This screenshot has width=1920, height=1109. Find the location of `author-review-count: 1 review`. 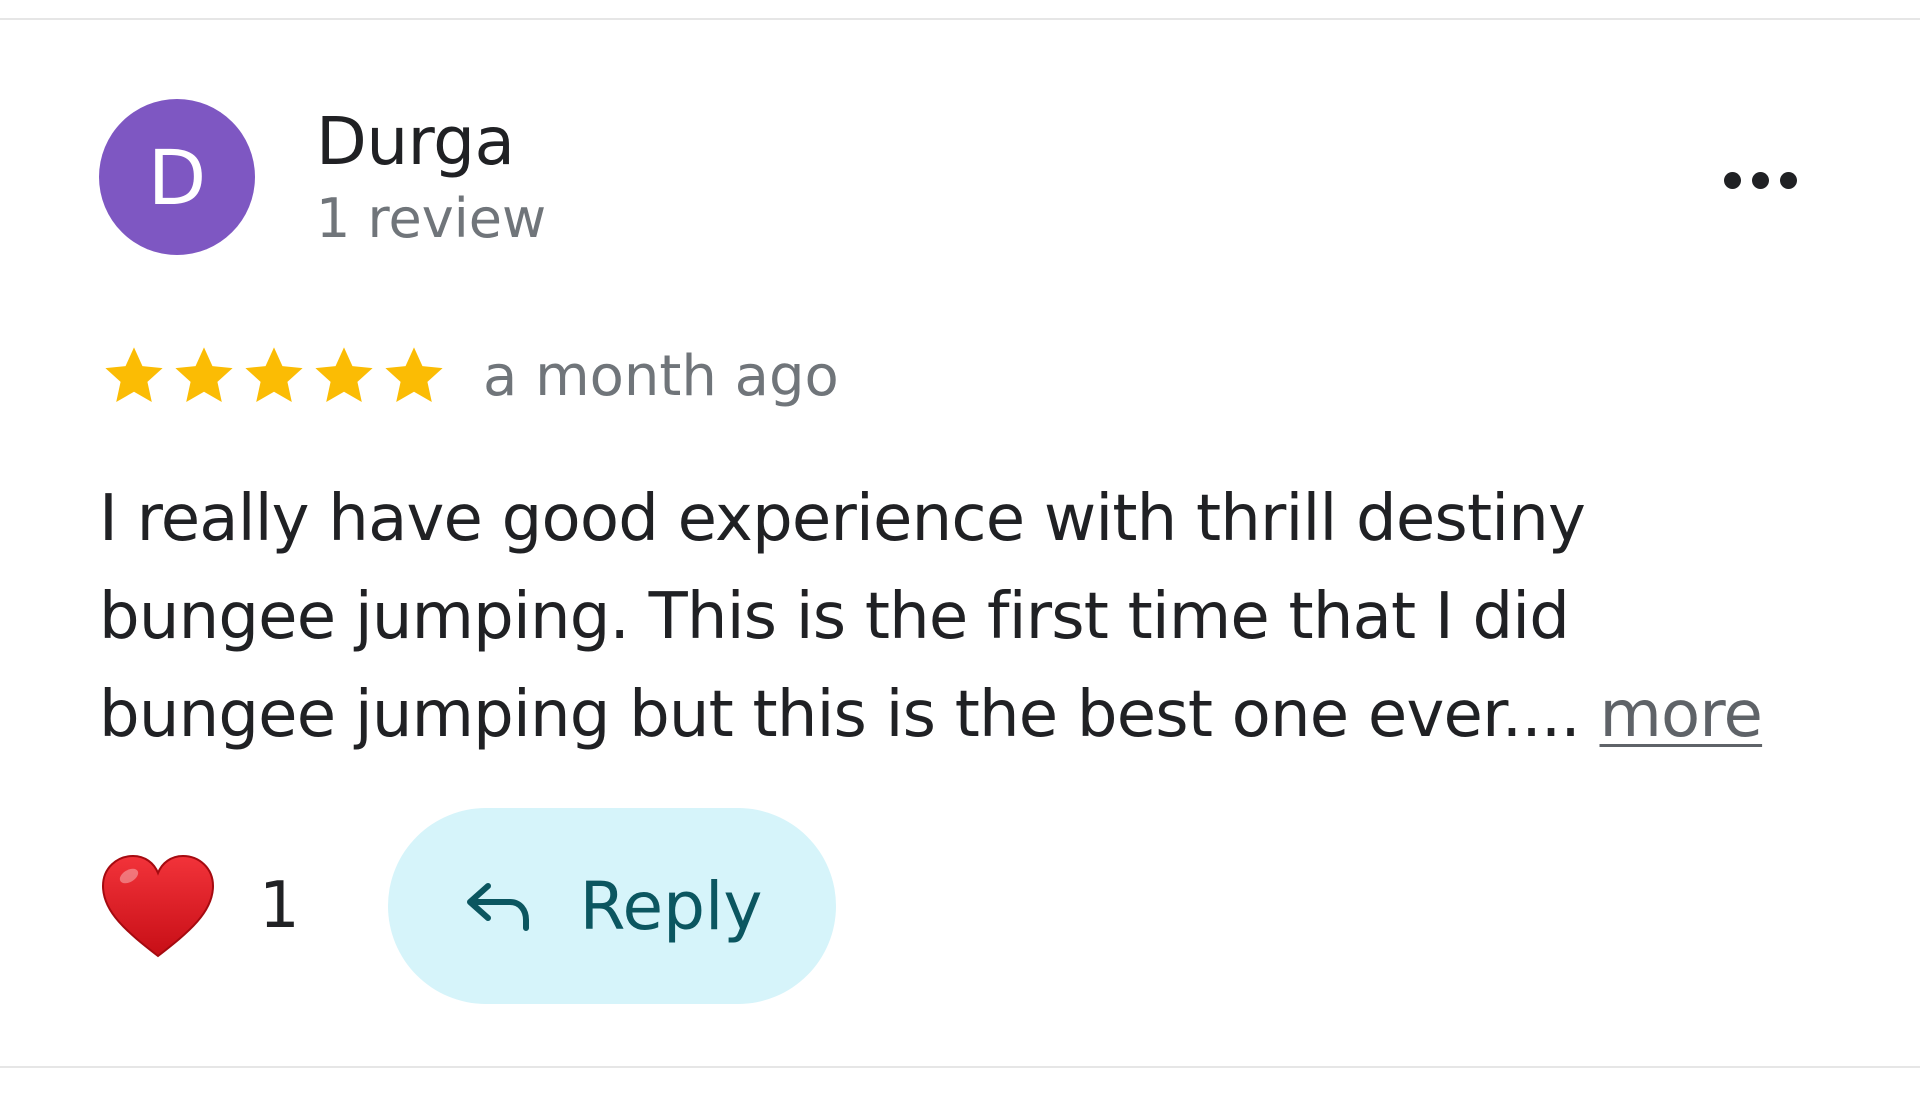

author-review-count: 1 review is located at coordinates (431, 218).